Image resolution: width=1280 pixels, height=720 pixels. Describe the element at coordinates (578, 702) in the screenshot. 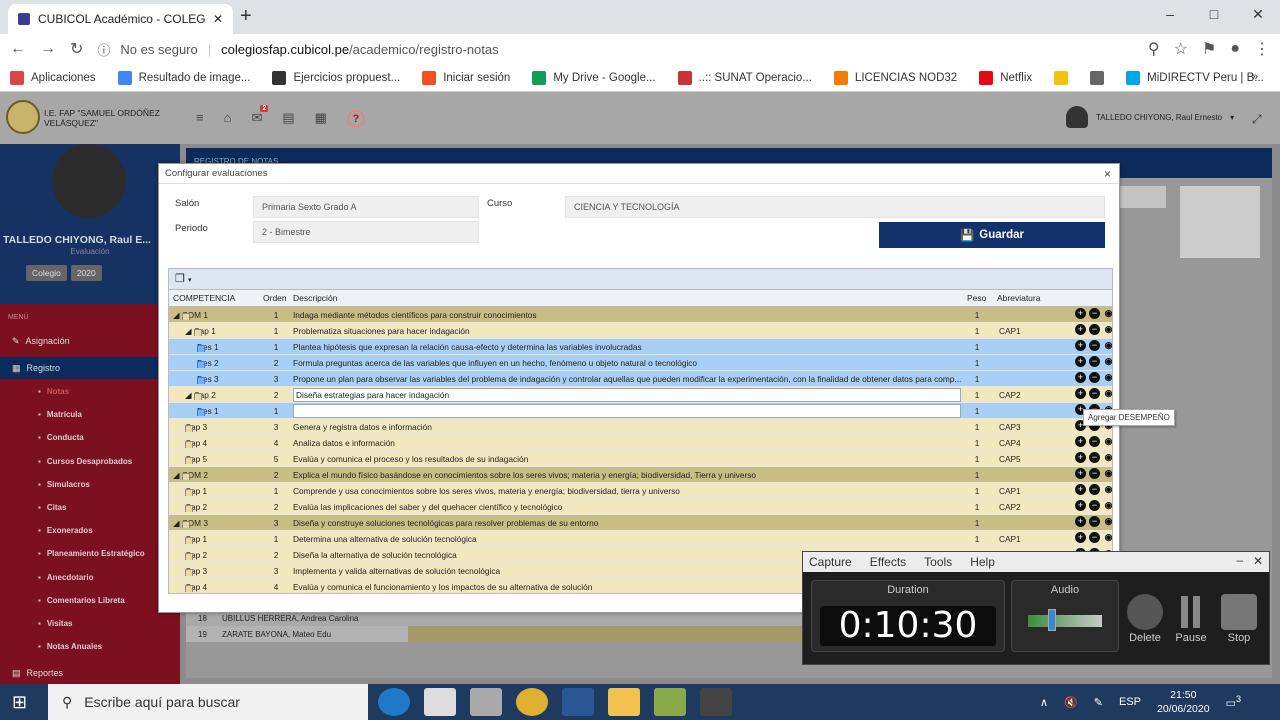

I see `word-icon` at that location.